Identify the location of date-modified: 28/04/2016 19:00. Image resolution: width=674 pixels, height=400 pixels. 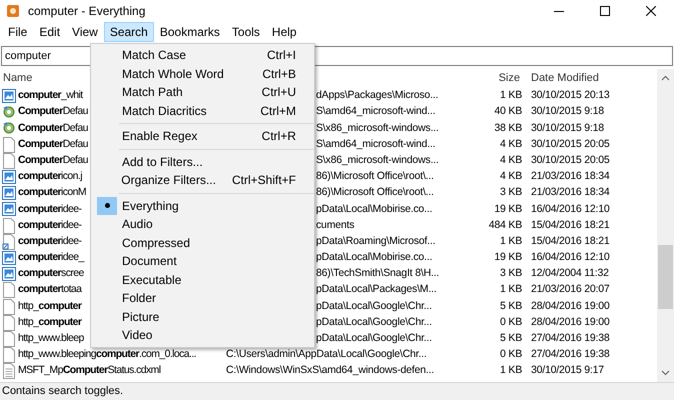
(570, 306).